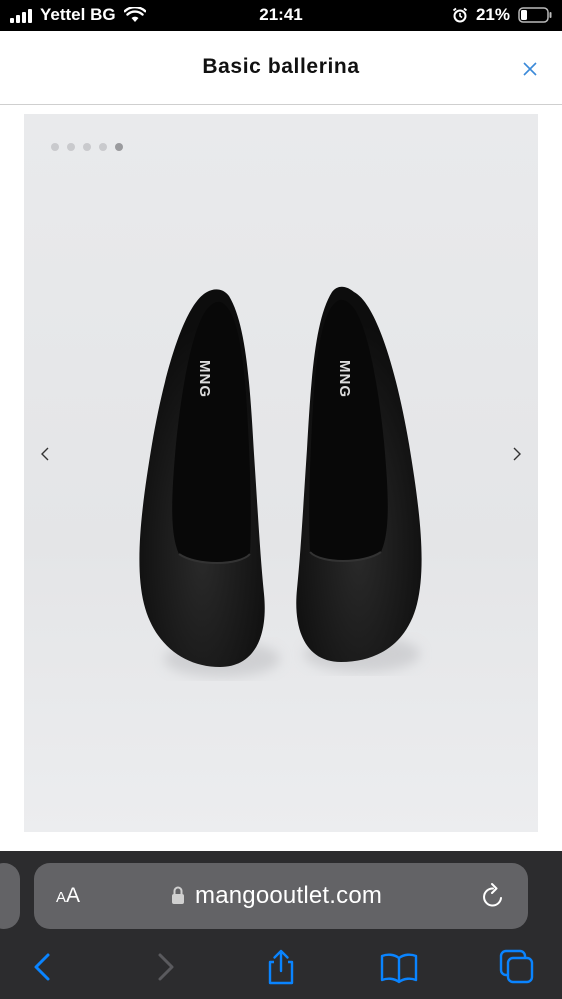 The image size is (562, 999). Describe the element at coordinates (492, 14) in the screenshot. I see `battery-percent: 21%` at that location.